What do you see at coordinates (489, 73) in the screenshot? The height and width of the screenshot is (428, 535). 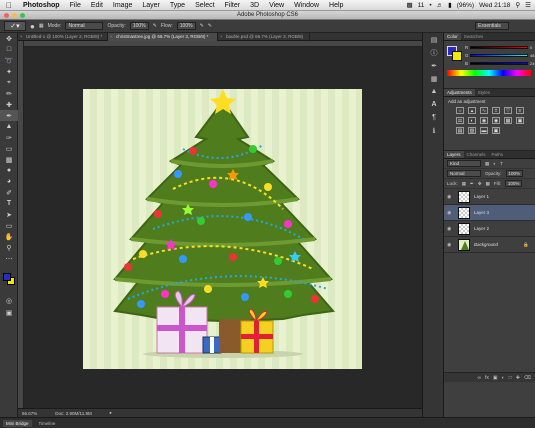 I see `color-ramp` at bounding box center [489, 73].